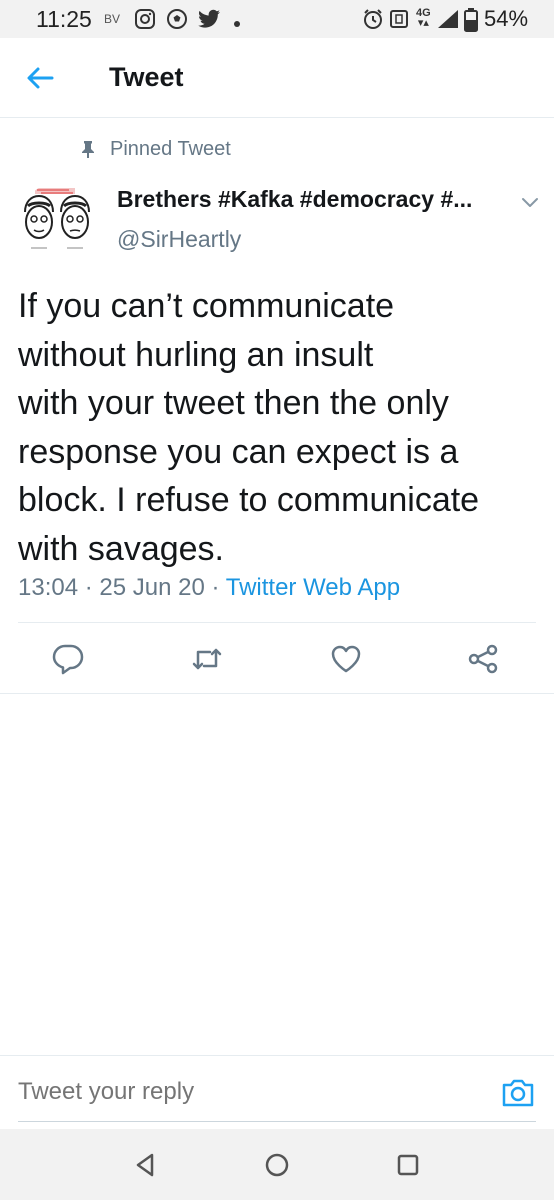  What do you see at coordinates (121, 548) in the screenshot?
I see `tweet-text-line: with savages.` at bounding box center [121, 548].